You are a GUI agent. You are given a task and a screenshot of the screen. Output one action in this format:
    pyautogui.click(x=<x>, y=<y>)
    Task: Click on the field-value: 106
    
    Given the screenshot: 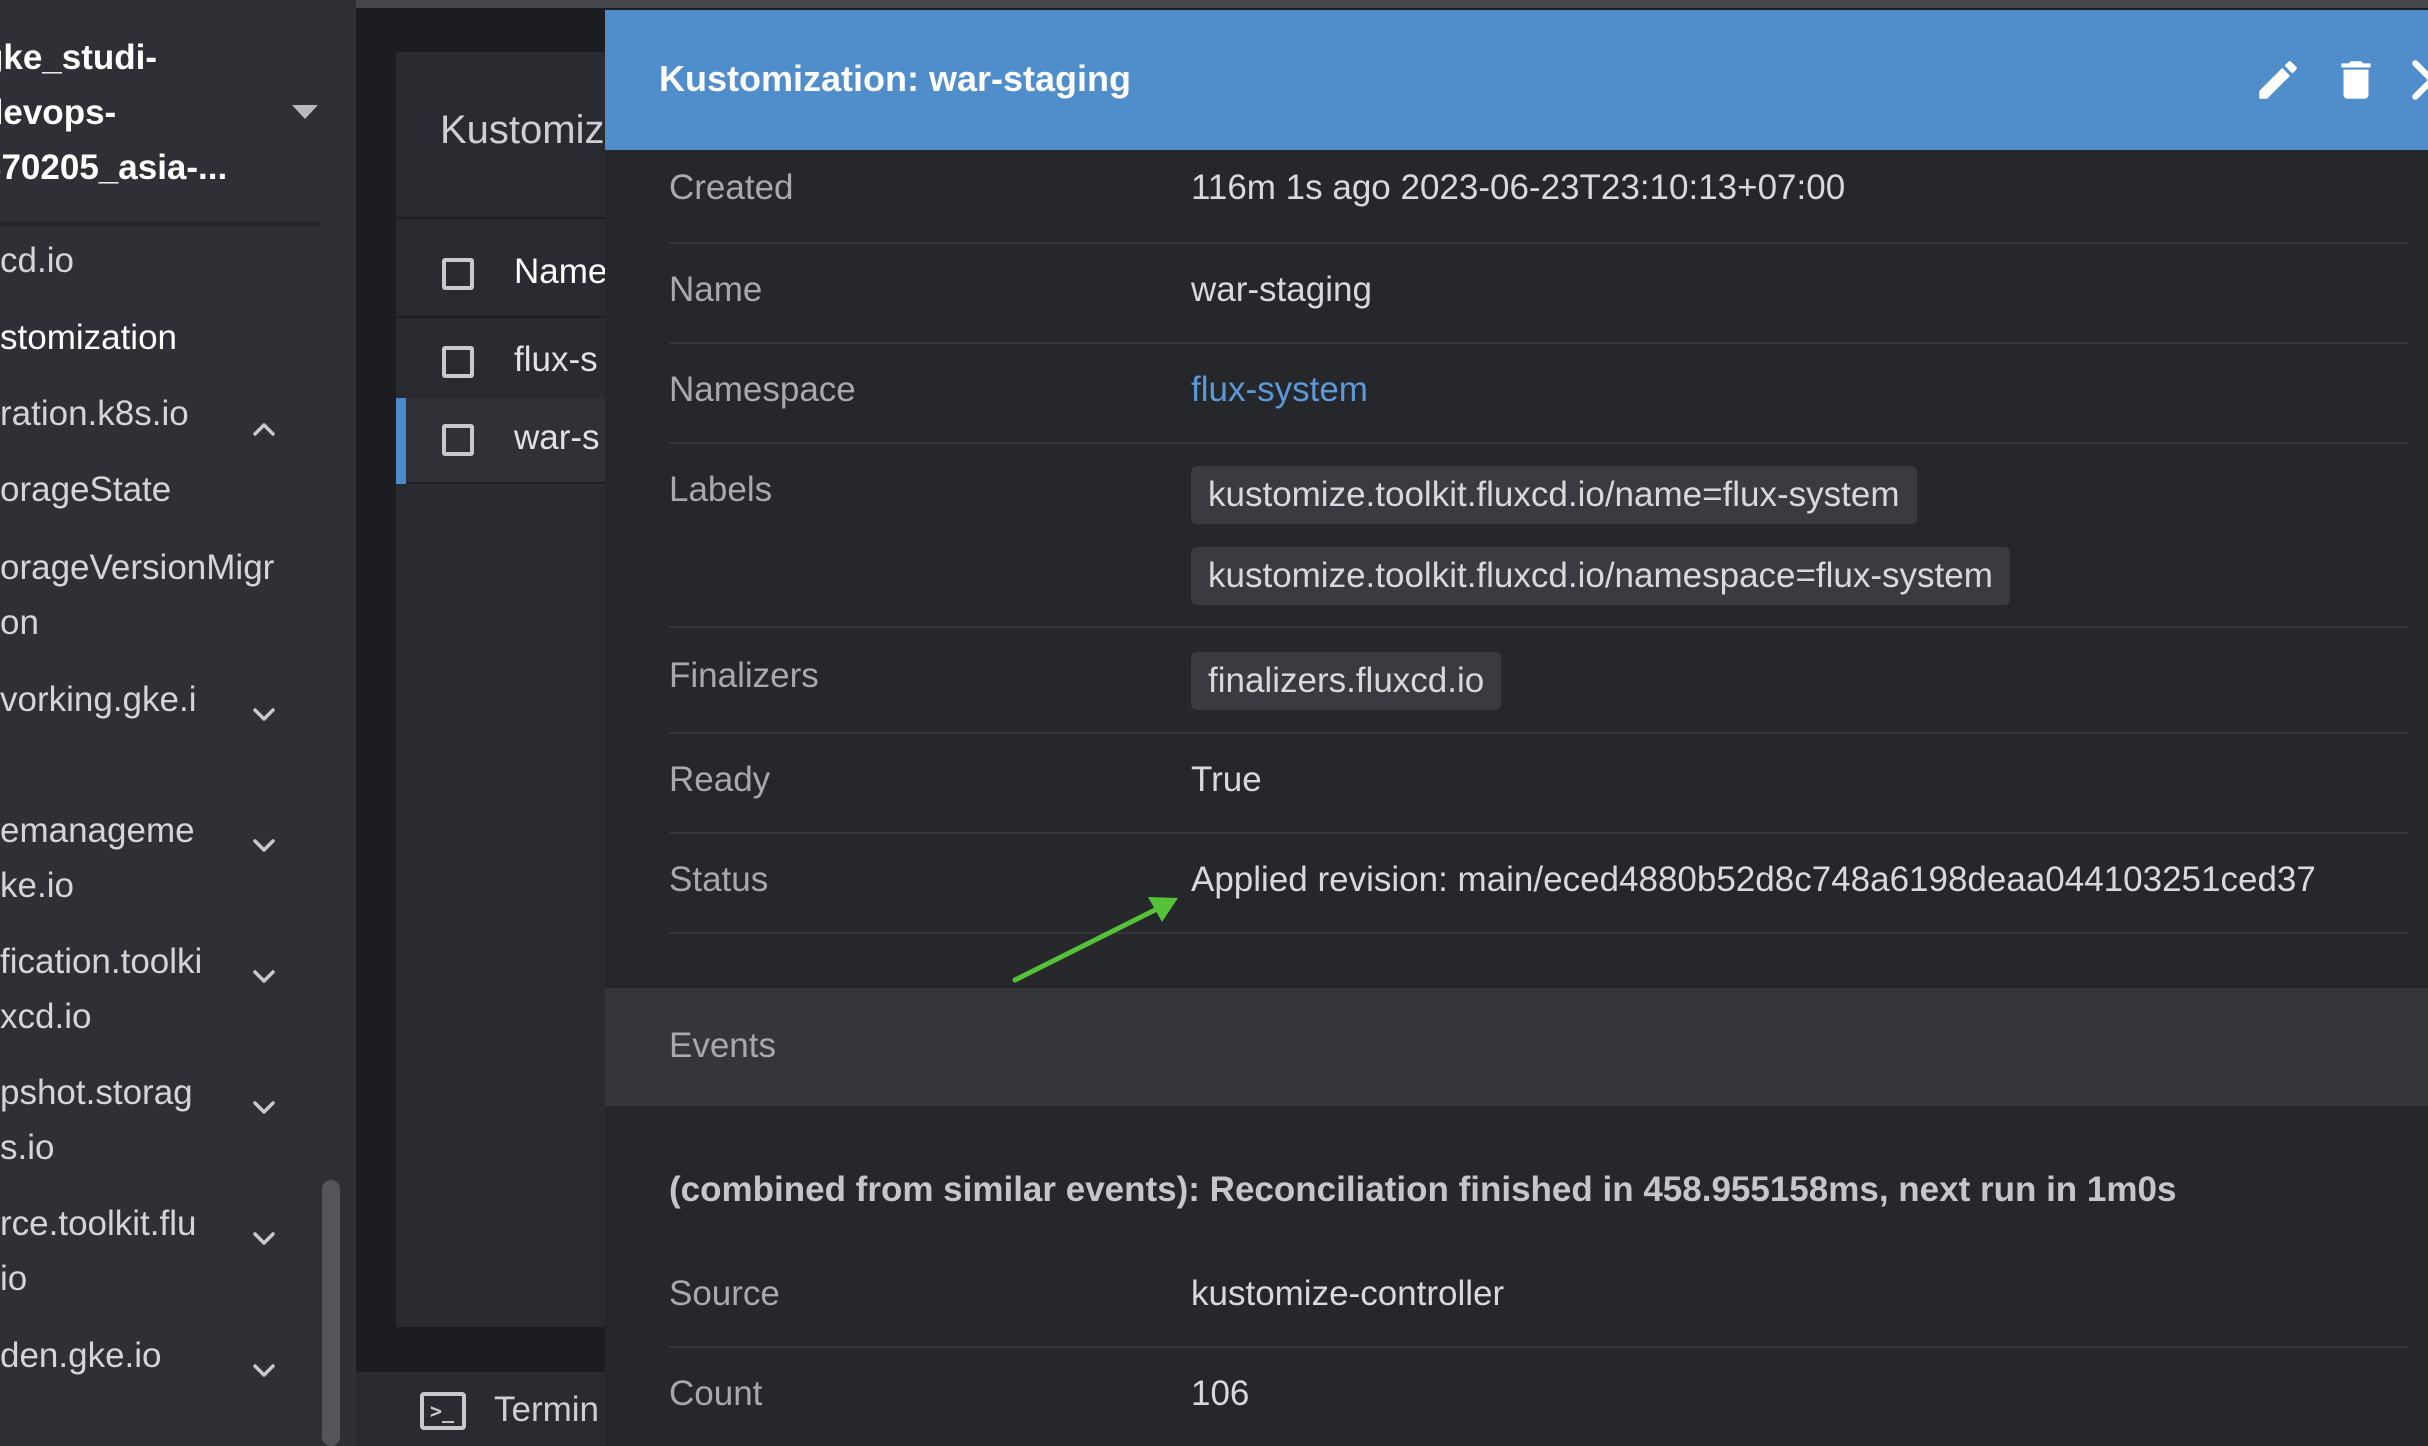 What is the action you would take?
    pyautogui.click(x=1220, y=1393)
    